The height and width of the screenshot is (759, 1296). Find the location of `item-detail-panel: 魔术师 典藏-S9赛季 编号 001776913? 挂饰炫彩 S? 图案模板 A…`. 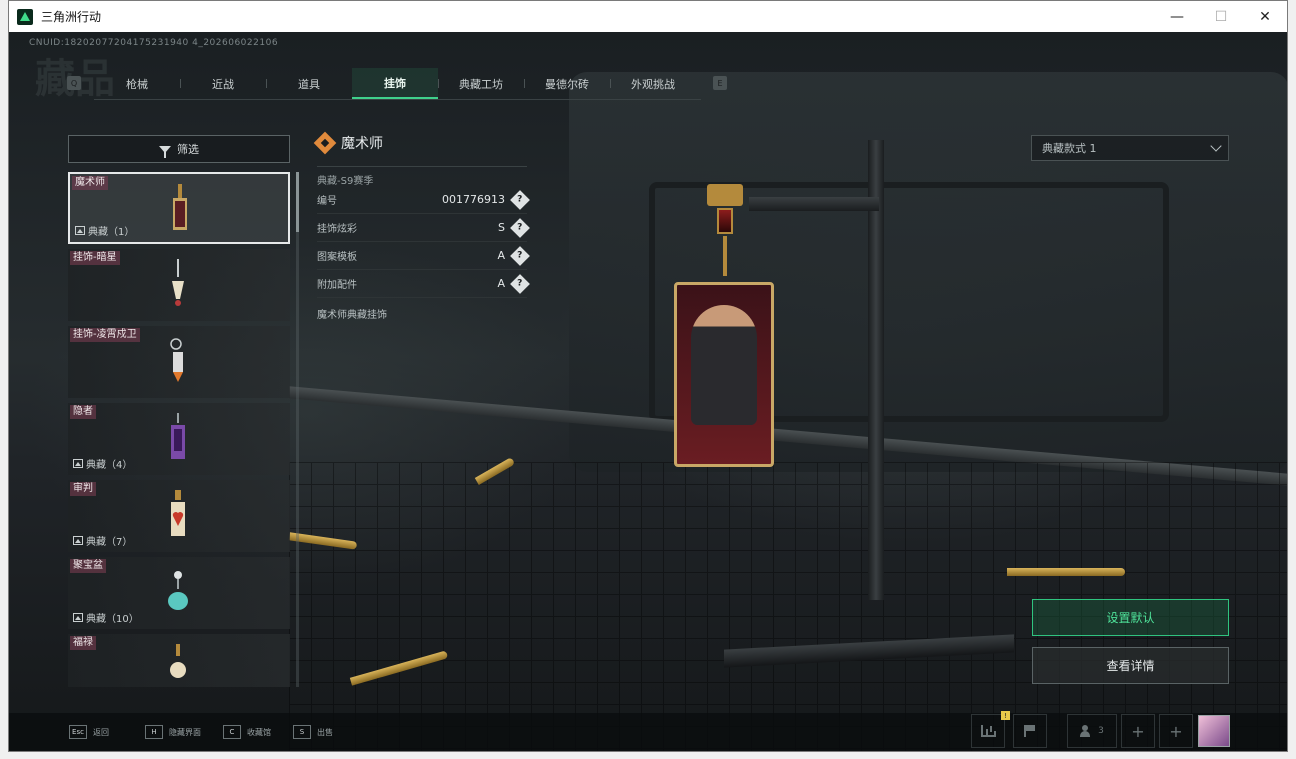

item-detail-panel: 魔术师 典藏-S9赛季 编号 001776913? 挂饰炫彩 S? 图案模板 A… is located at coordinates (421, 225).